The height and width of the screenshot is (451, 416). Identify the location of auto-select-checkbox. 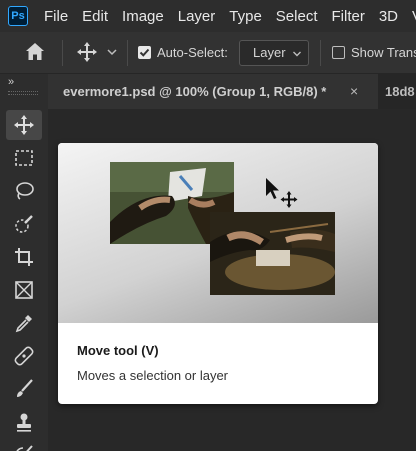
(144, 52).